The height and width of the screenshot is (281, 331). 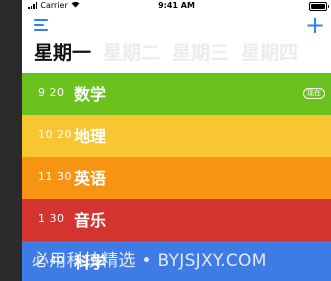 I want to click on class-time: 11 30, so click(x=55, y=176).